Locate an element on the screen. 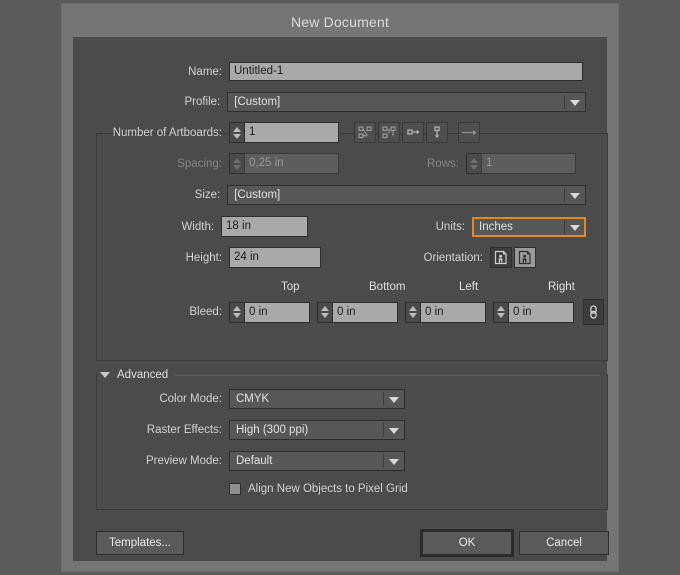  artboard-arrange-by-row-icon is located at coordinates (412, 132).